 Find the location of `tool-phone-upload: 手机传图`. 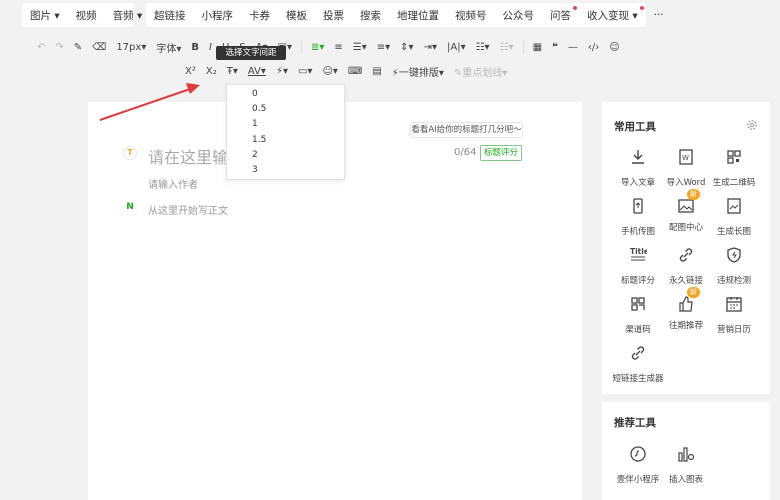

tool-phone-upload: 手机传图 is located at coordinates (638, 217).